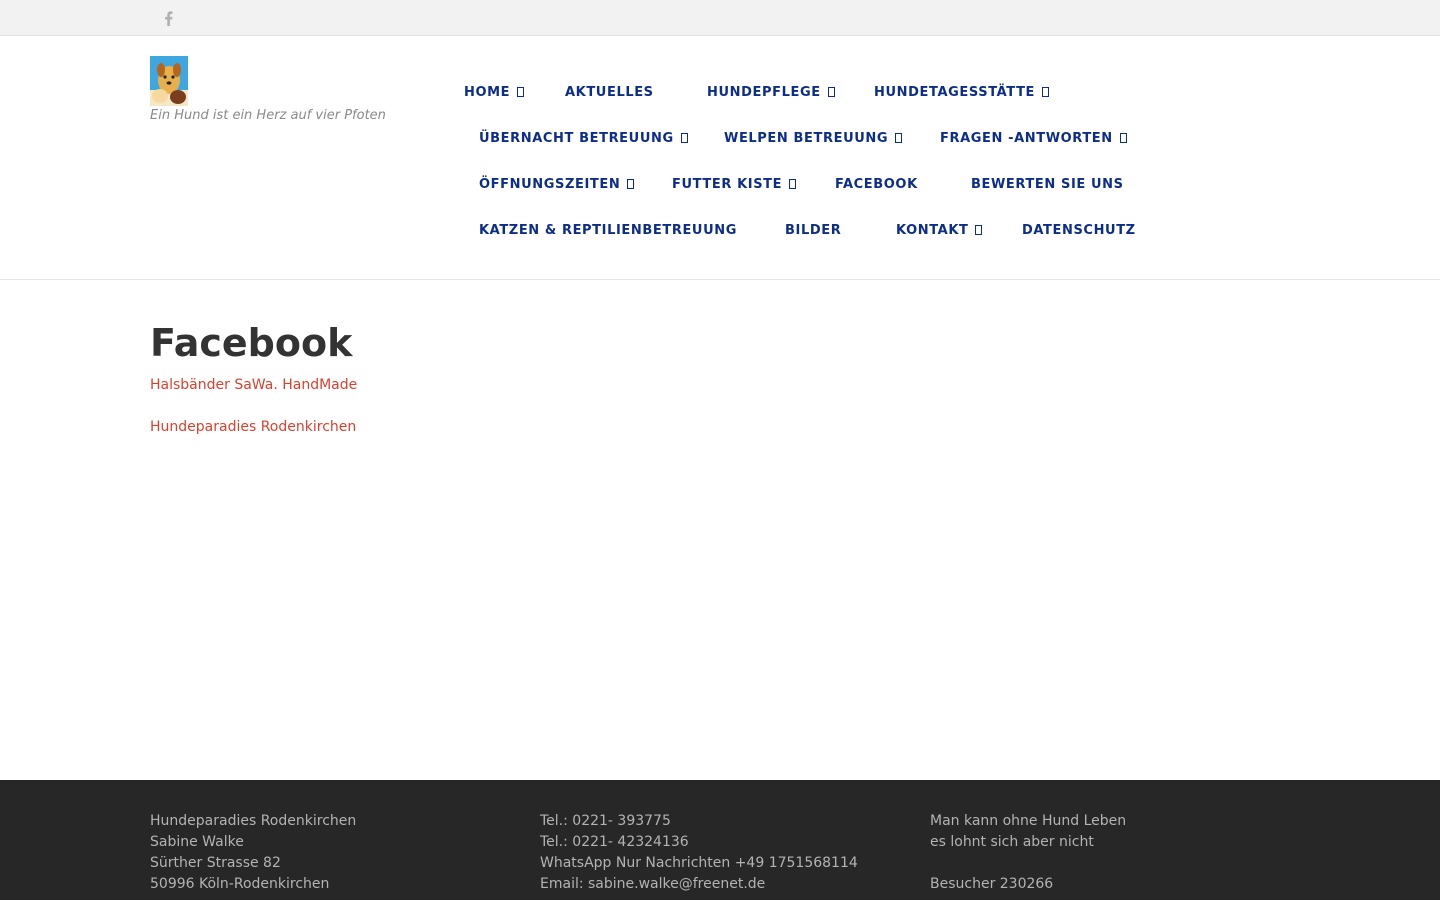 The height and width of the screenshot is (900, 1440). Describe the element at coordinates (253, 821) in the screenshot. I see `footer-line: Hundeparadies Rodenkirchen` at that location.